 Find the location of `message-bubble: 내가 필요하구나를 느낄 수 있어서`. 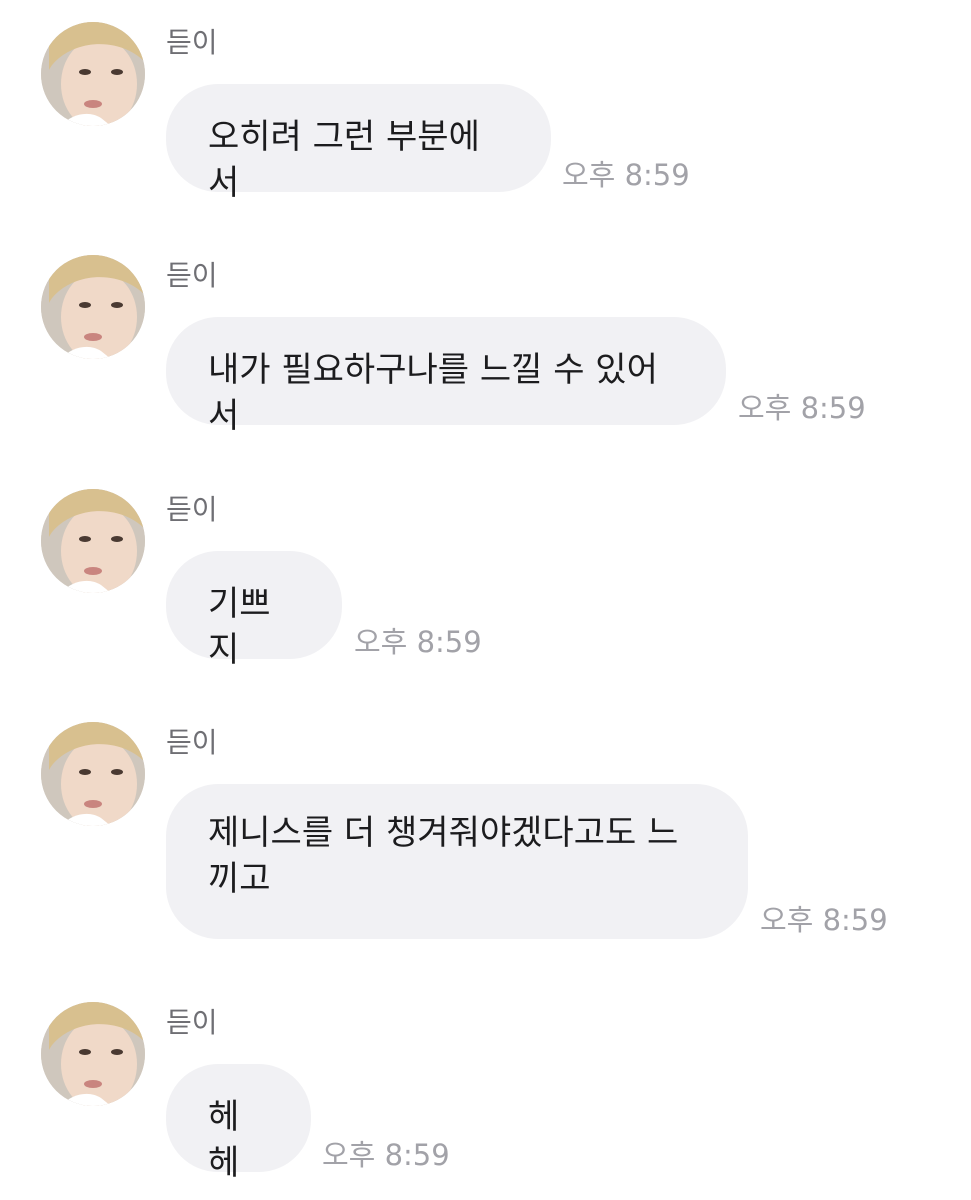

message-bubble: 내가 필요하구나를 느낄 수 있어서 is located at coordinates (446, 376).